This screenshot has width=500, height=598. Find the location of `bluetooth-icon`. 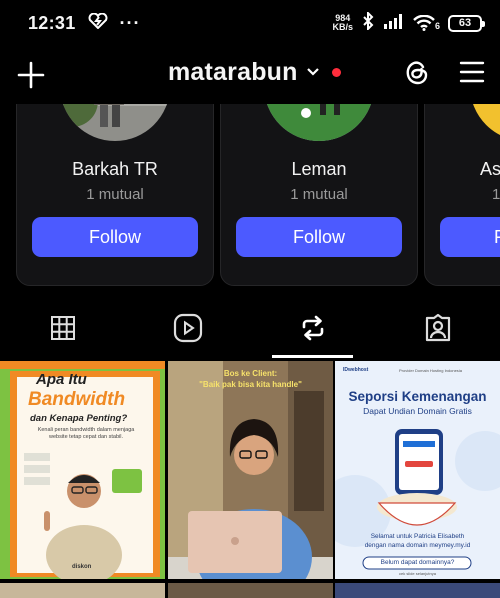

bluetooth-icon is located at coordinates (368, 22).